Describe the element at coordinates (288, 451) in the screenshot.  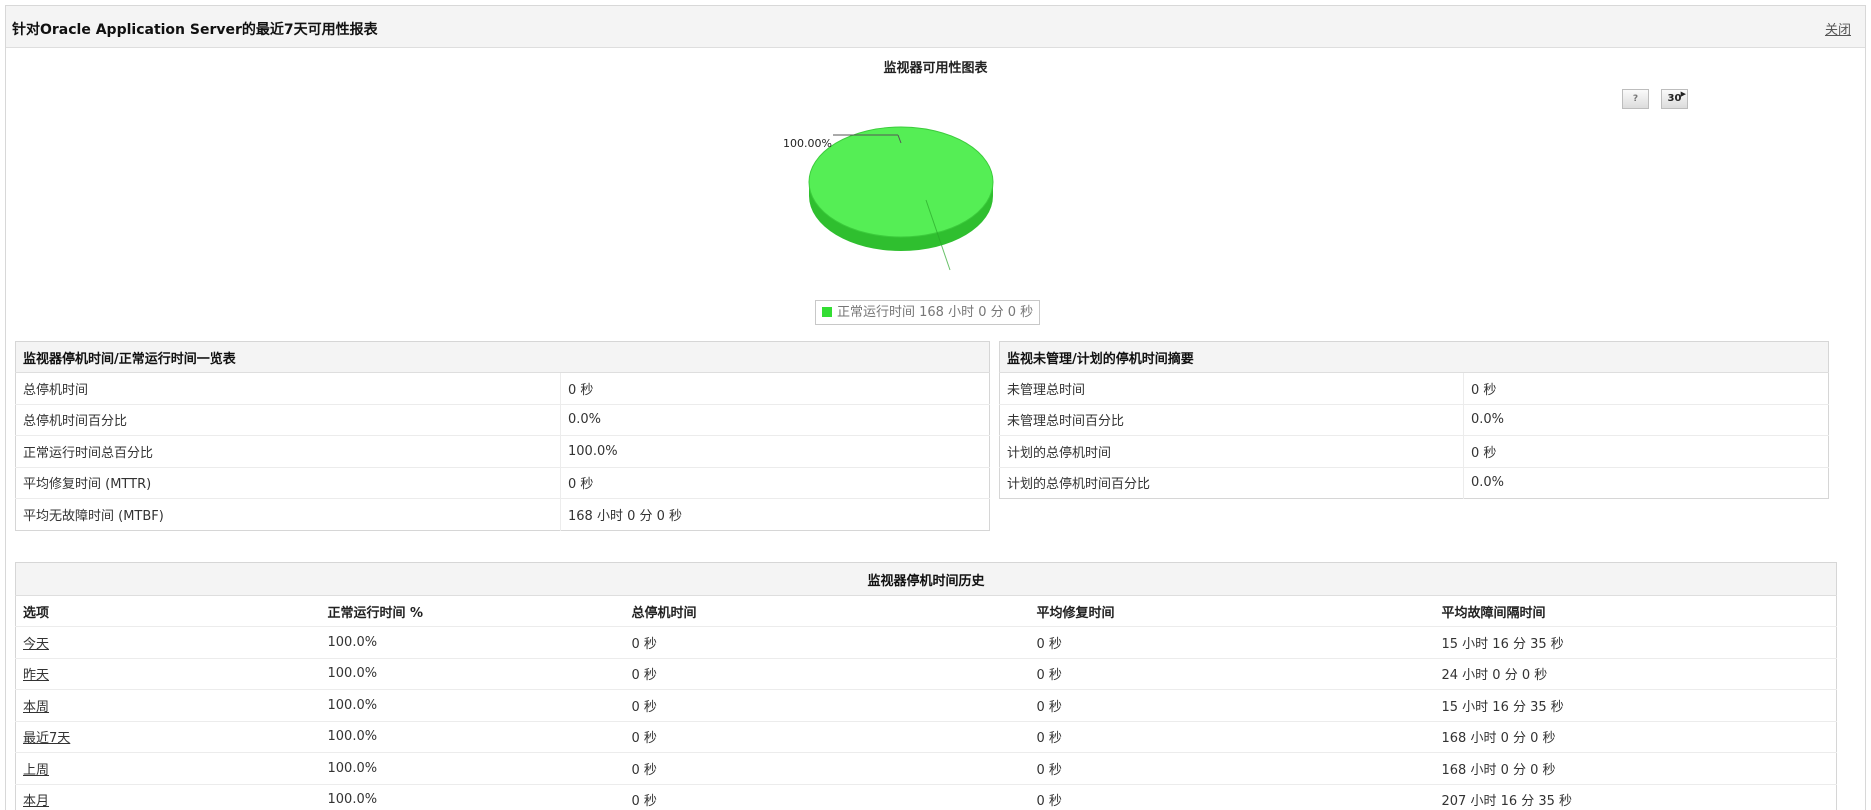
I see `row-label: 正常运行时间总百分比` at that location.